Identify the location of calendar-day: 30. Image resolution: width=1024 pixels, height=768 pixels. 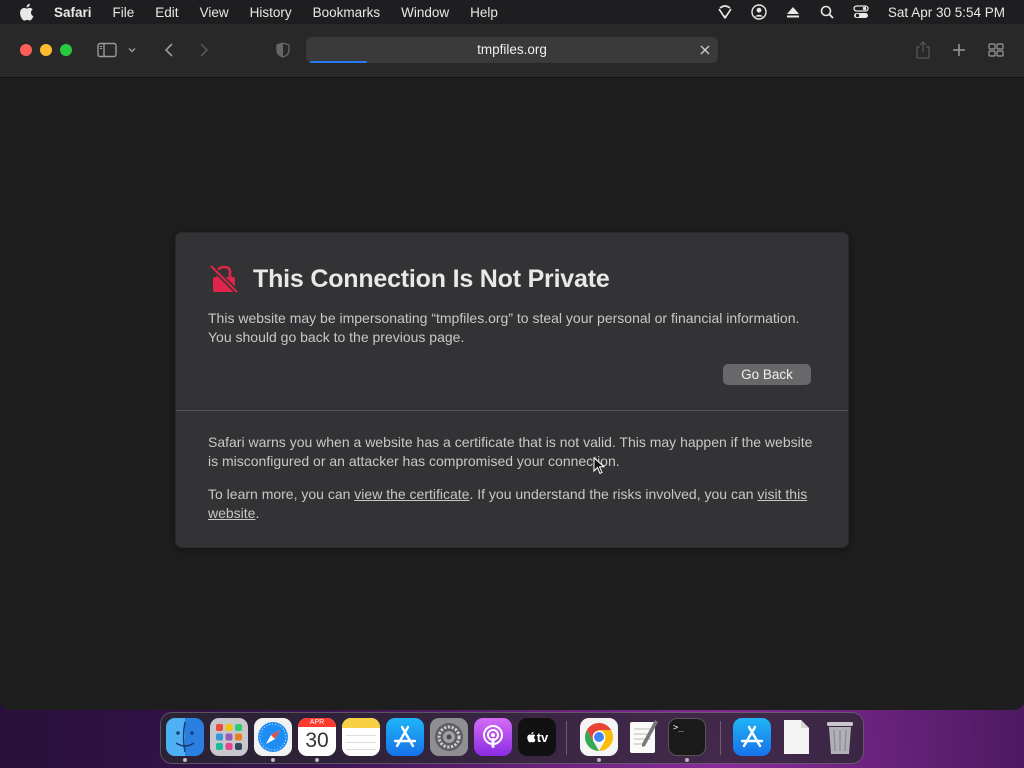
(317, 740).